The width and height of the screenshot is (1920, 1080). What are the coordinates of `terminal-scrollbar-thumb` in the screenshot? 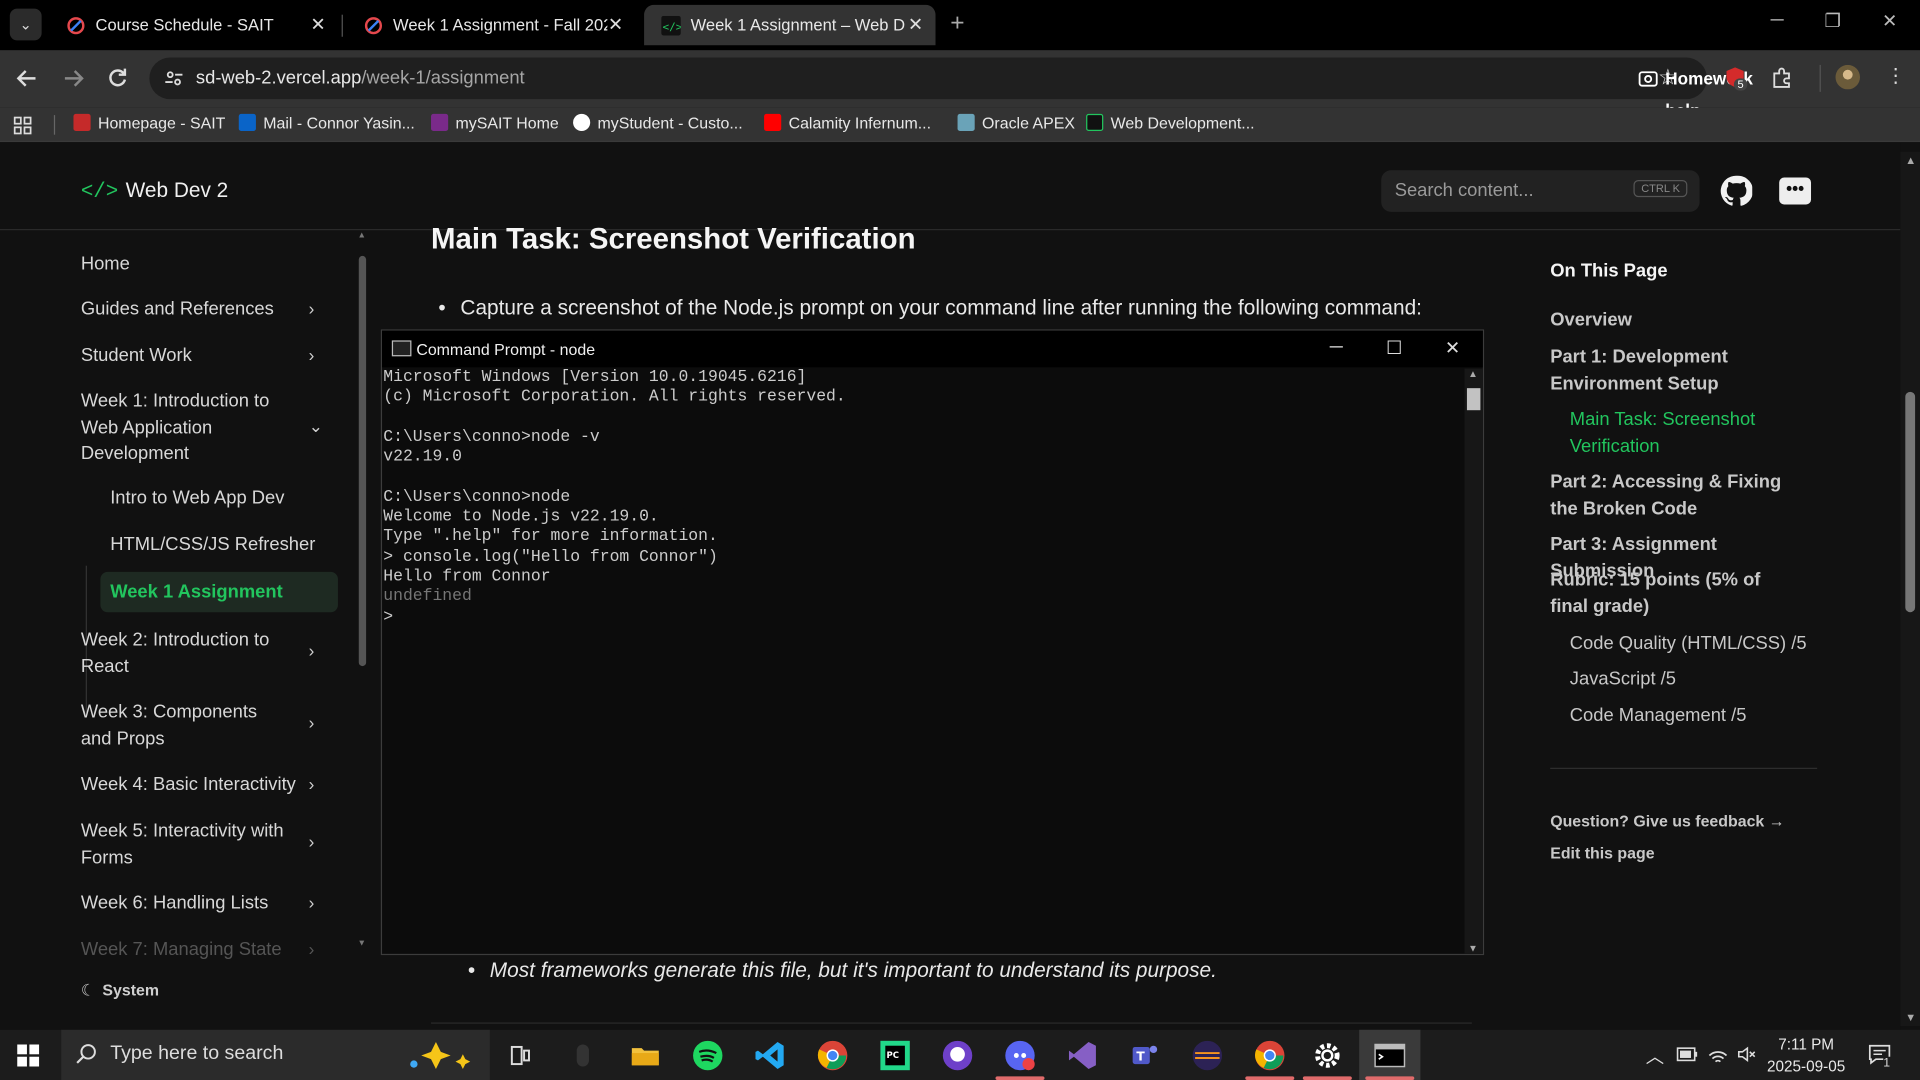 It's located at (1473, 399).